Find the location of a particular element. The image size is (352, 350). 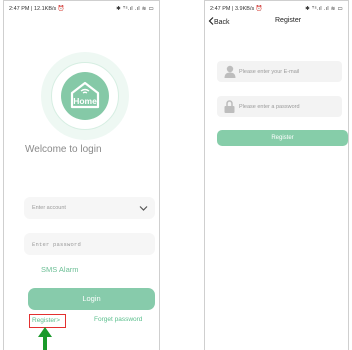

email-field: Please enter your E-mail is located at coordinates (279, 71).